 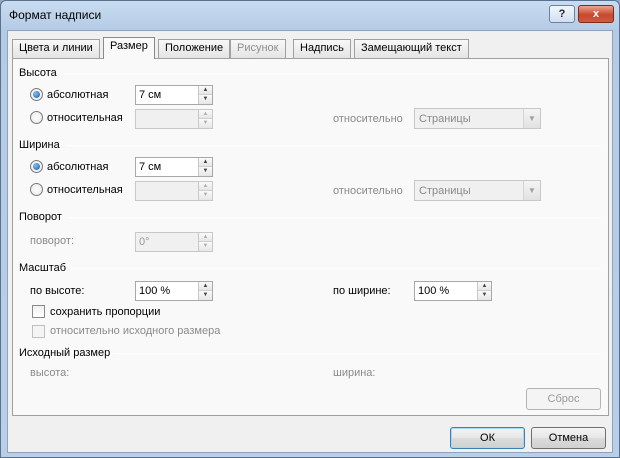 I want to click on height-relative-to-select: Страницы ▼, so click(x=477, y=118).